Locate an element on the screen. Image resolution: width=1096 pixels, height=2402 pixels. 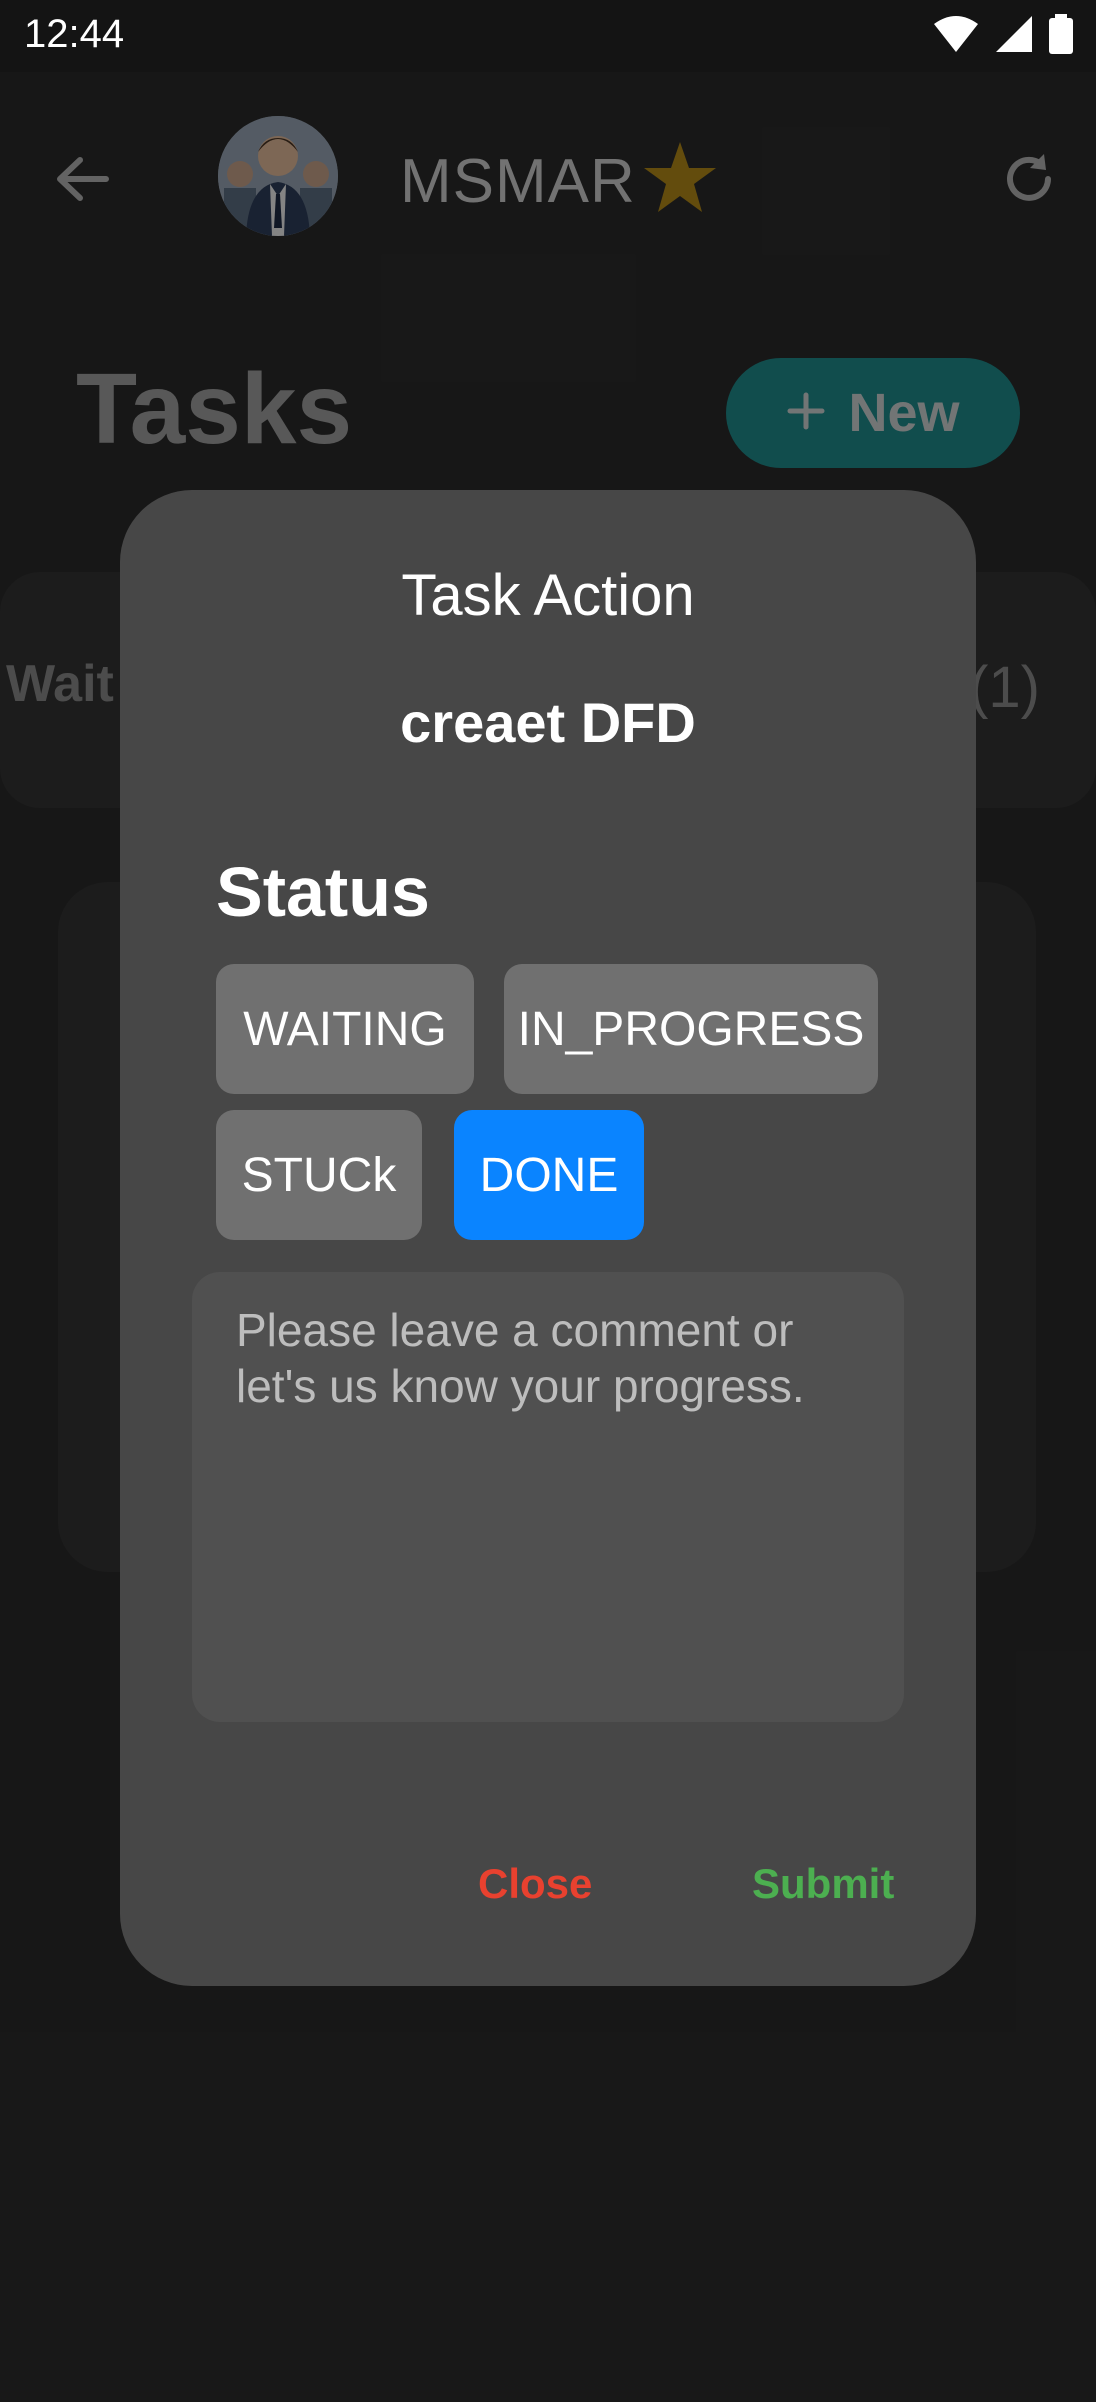
status-chip-done: DONE is located at coordinates (549, 1175).